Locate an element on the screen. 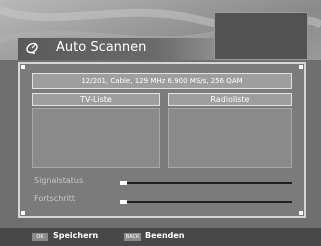 Image resolution: width=321 pixels, height=246 pixels. progress-label: Fortschritt is located at coordinates (55, 198).